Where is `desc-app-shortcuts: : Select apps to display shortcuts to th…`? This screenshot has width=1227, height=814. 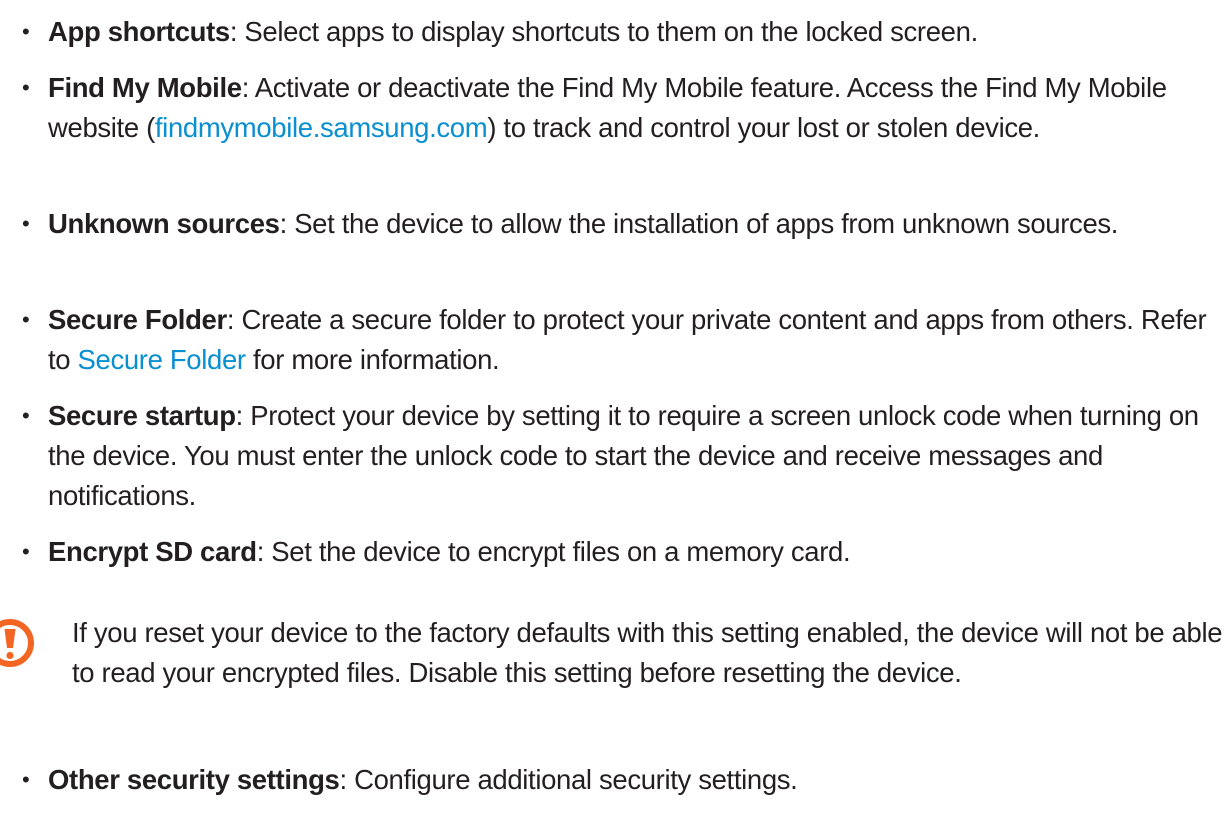
desc-app-shortcuts: : Select apps to display shortcuts to th… is located at coordinates (603, 31).